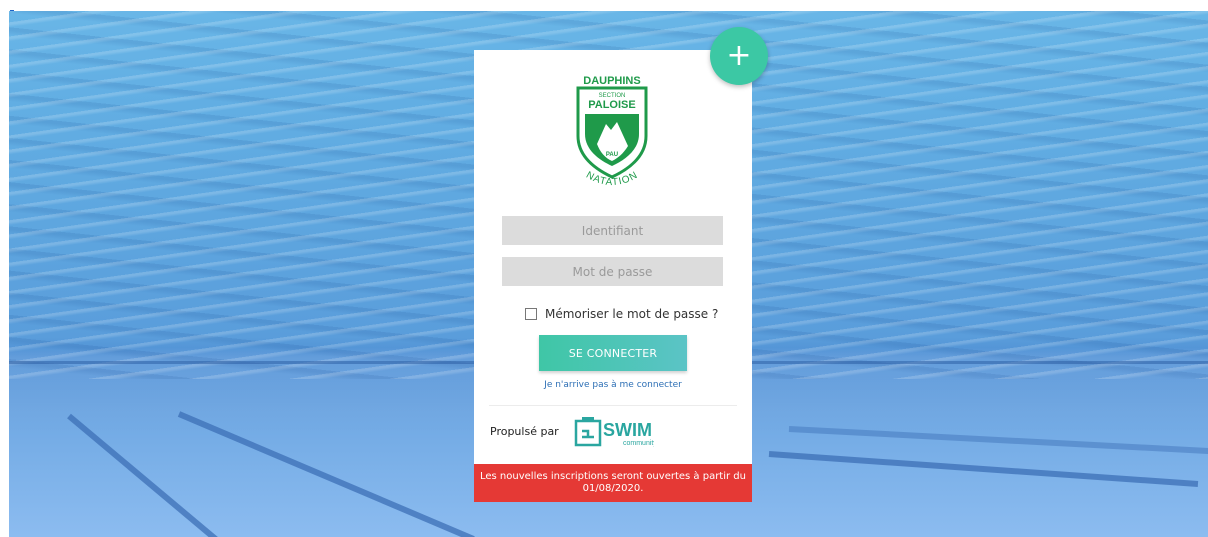  I want to click on svg-text: community, so click(638, 443).